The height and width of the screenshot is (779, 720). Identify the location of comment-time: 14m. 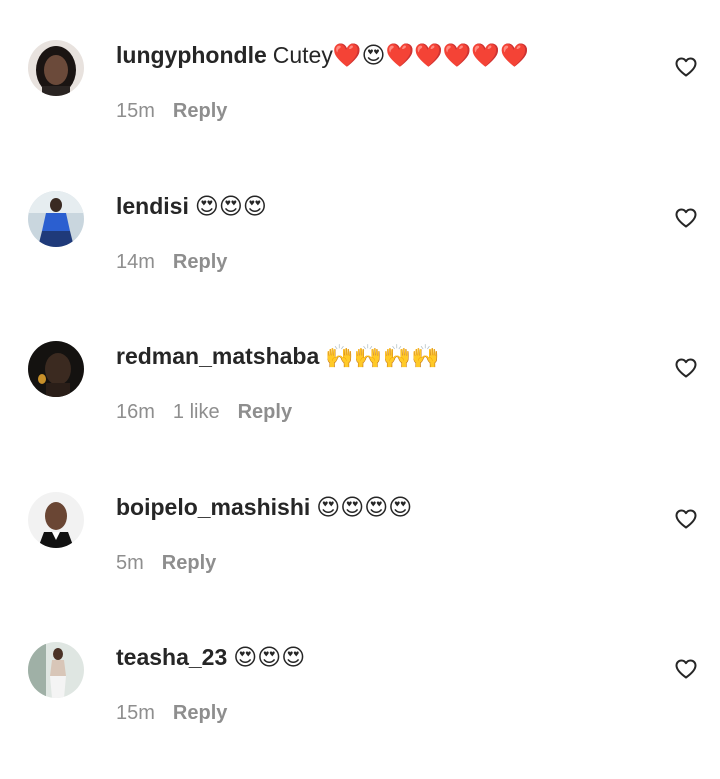
(135, 262).